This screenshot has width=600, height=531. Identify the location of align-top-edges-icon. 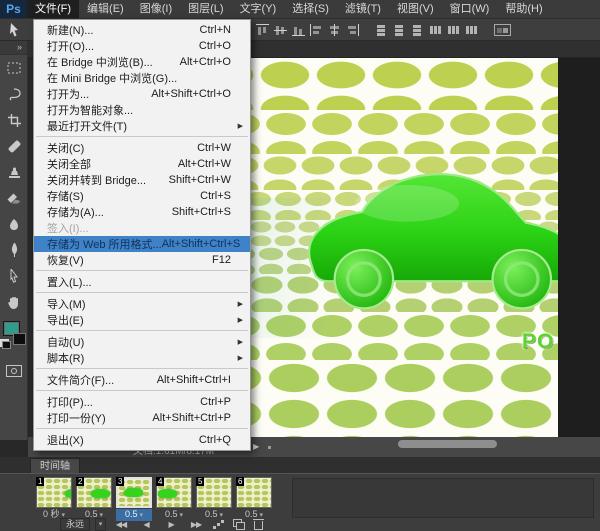
(262, 30).